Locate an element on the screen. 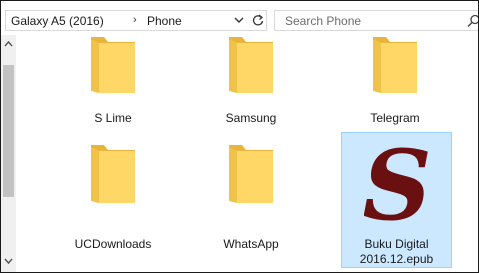 The width and height of the screenshot is (479, 273). breadcrumb-phone: Phone is located at coordinates (164, 21).